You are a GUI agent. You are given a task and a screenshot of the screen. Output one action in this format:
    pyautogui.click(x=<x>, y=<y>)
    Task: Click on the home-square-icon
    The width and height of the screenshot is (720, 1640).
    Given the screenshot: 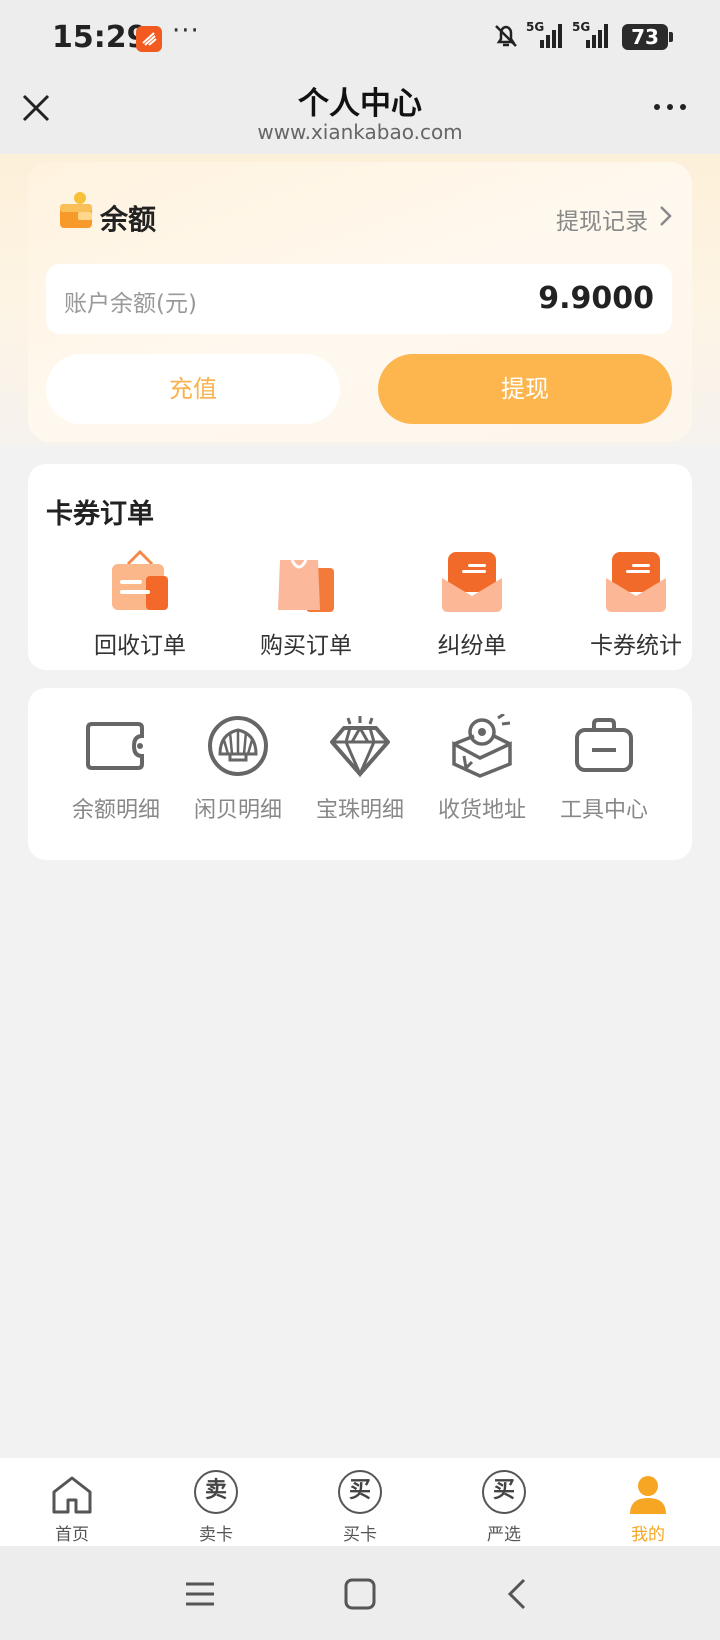 What is the action you would take?
    pyautogui.click(x=360, y=1594)
    